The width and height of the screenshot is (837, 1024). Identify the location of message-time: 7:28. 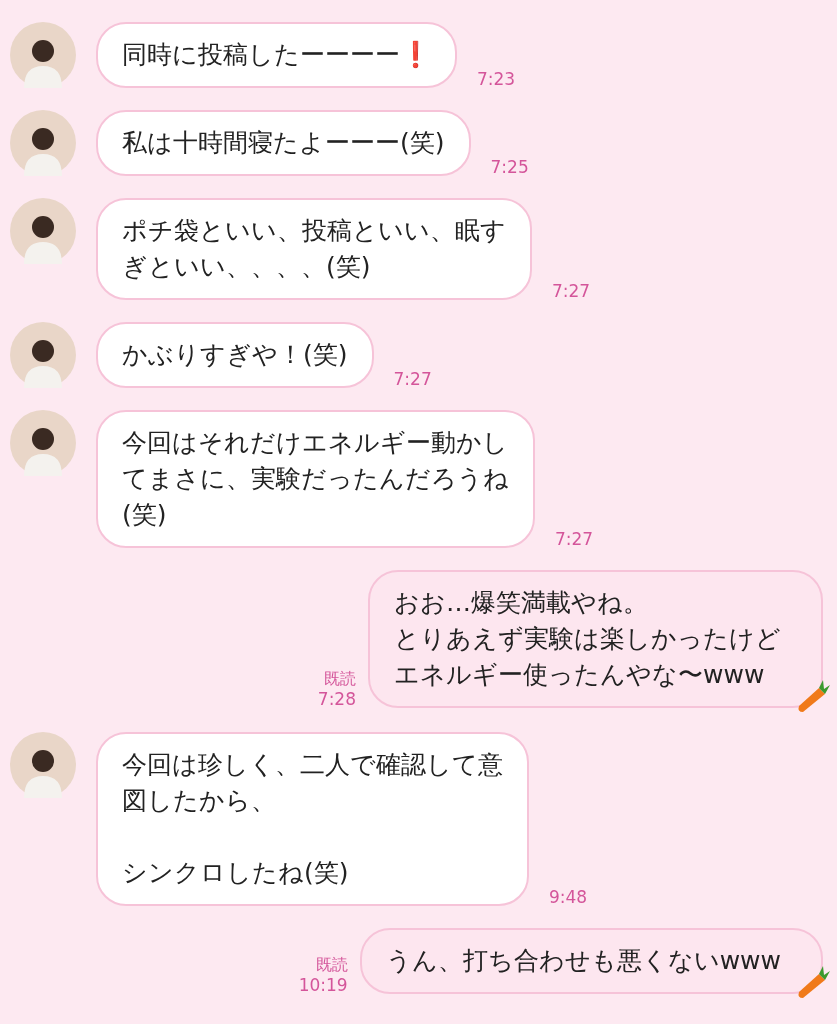
(336, 699).